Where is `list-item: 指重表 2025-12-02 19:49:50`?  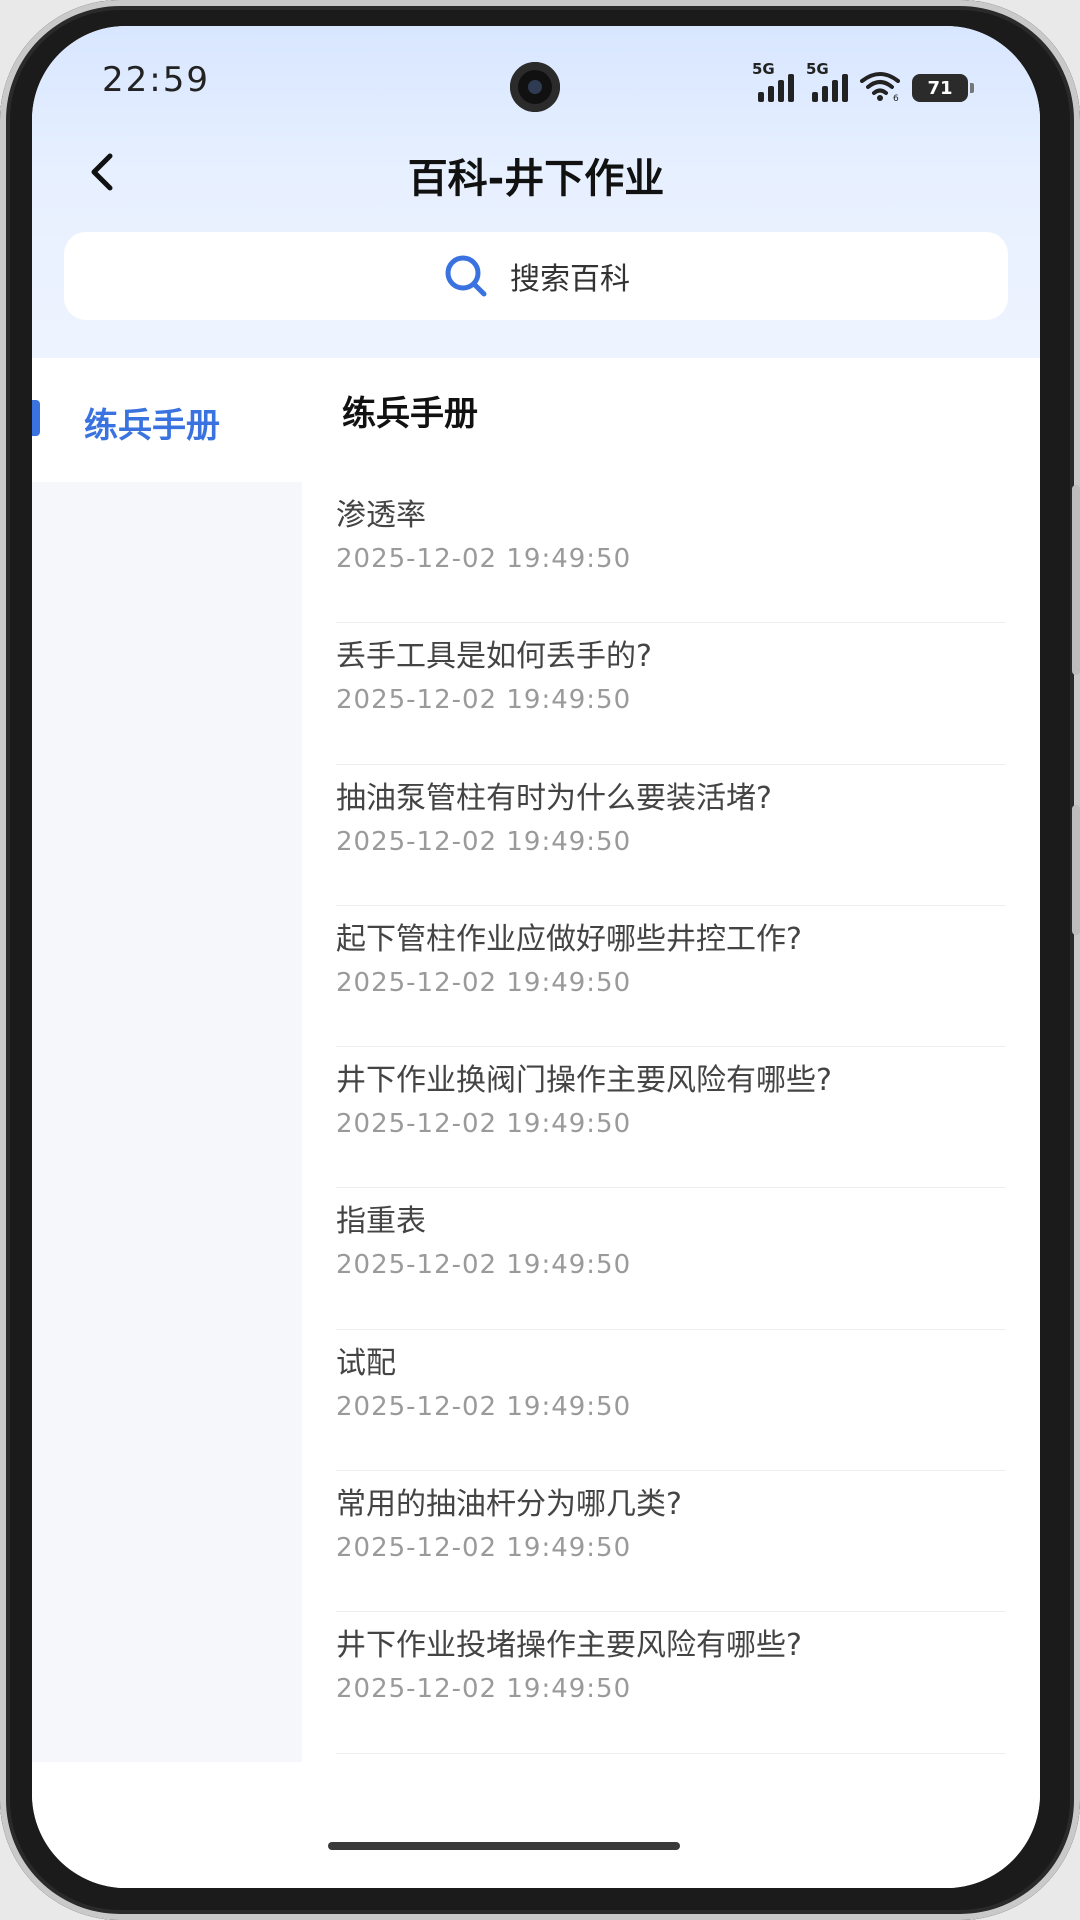 list-item: 指重表 2025-12-02 19:49:50 is located at coordinates (671, 1259).